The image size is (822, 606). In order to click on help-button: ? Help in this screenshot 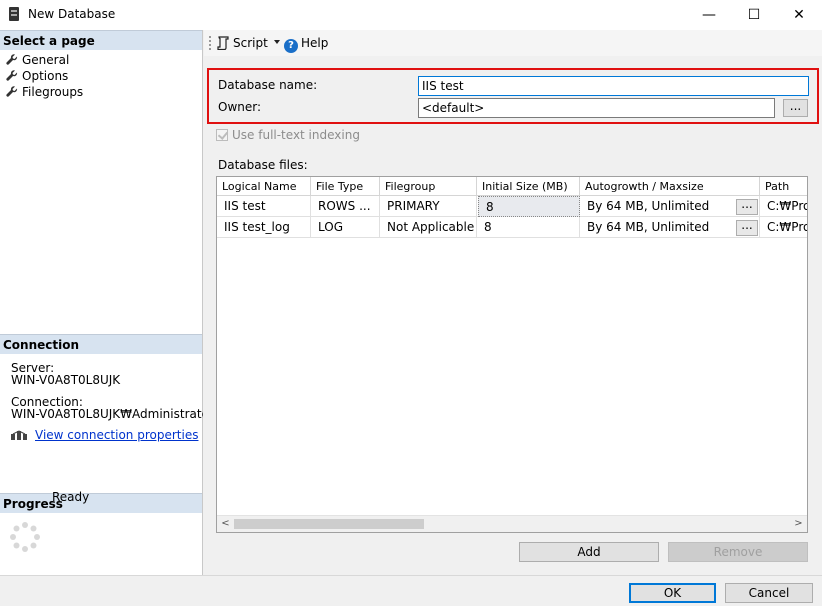, I will do `click(306, 43)`.